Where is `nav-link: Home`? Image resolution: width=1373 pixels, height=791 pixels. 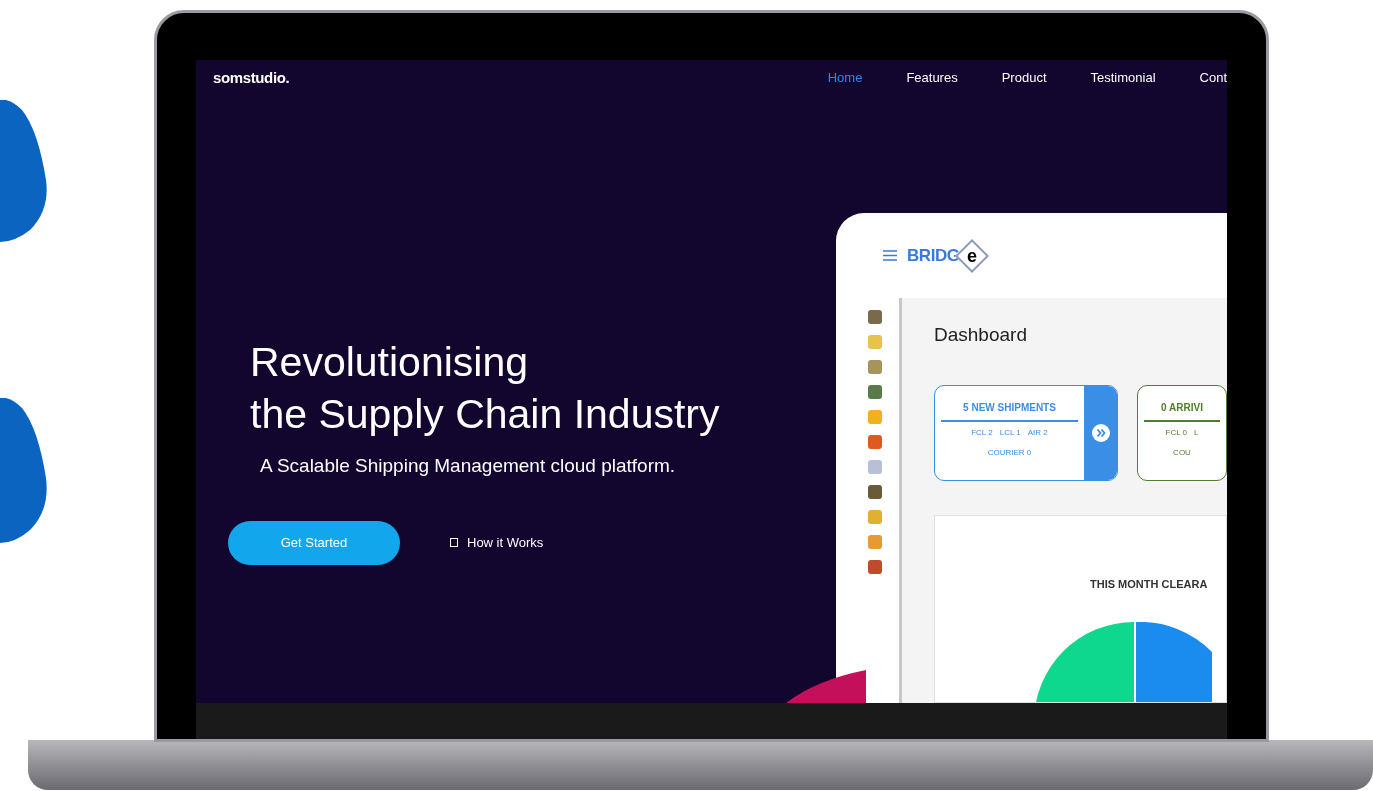 nav-link: Home is located at coordinates (845, 78).